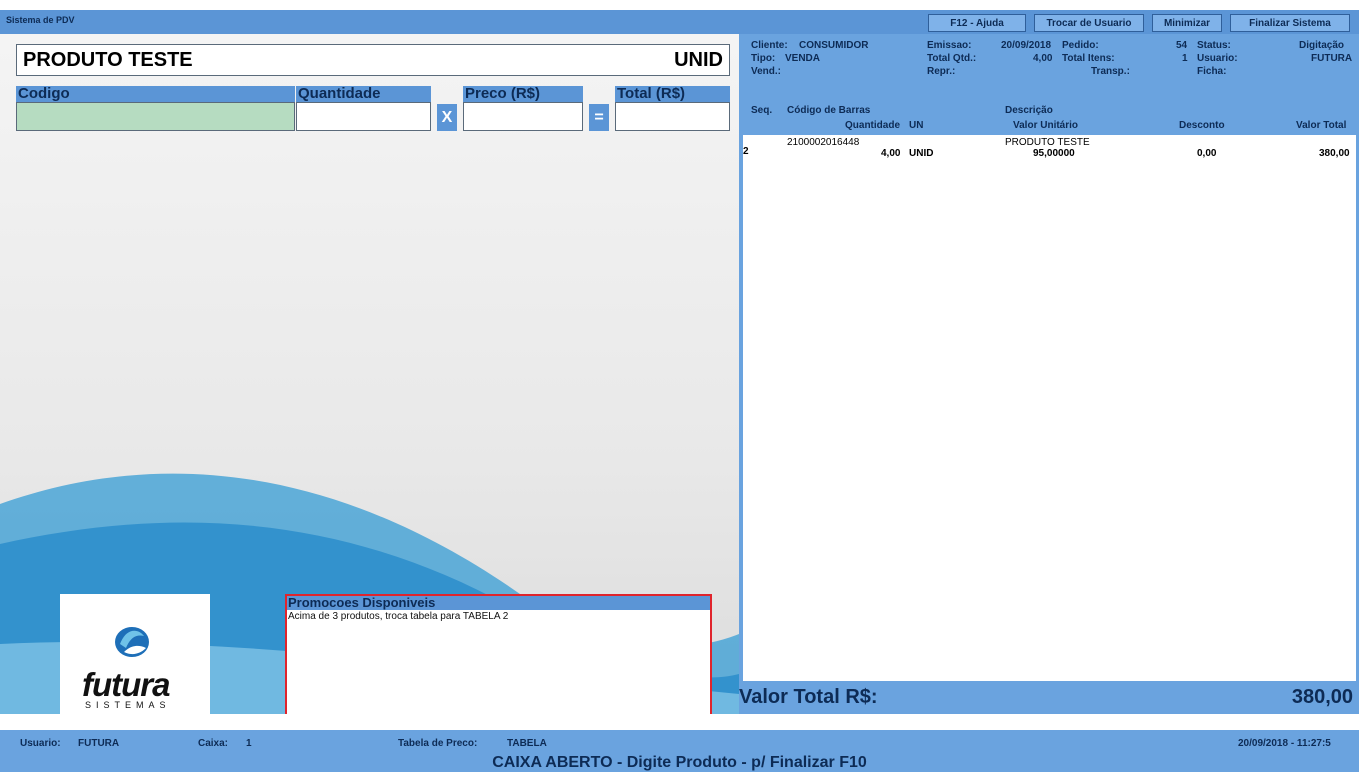 This screenshot has width=1359, height=772. What do you see at coordinates (1088, 58) in the screenshot?
I see `items-label: Total Itens:` at bounding box center [1088, 58].